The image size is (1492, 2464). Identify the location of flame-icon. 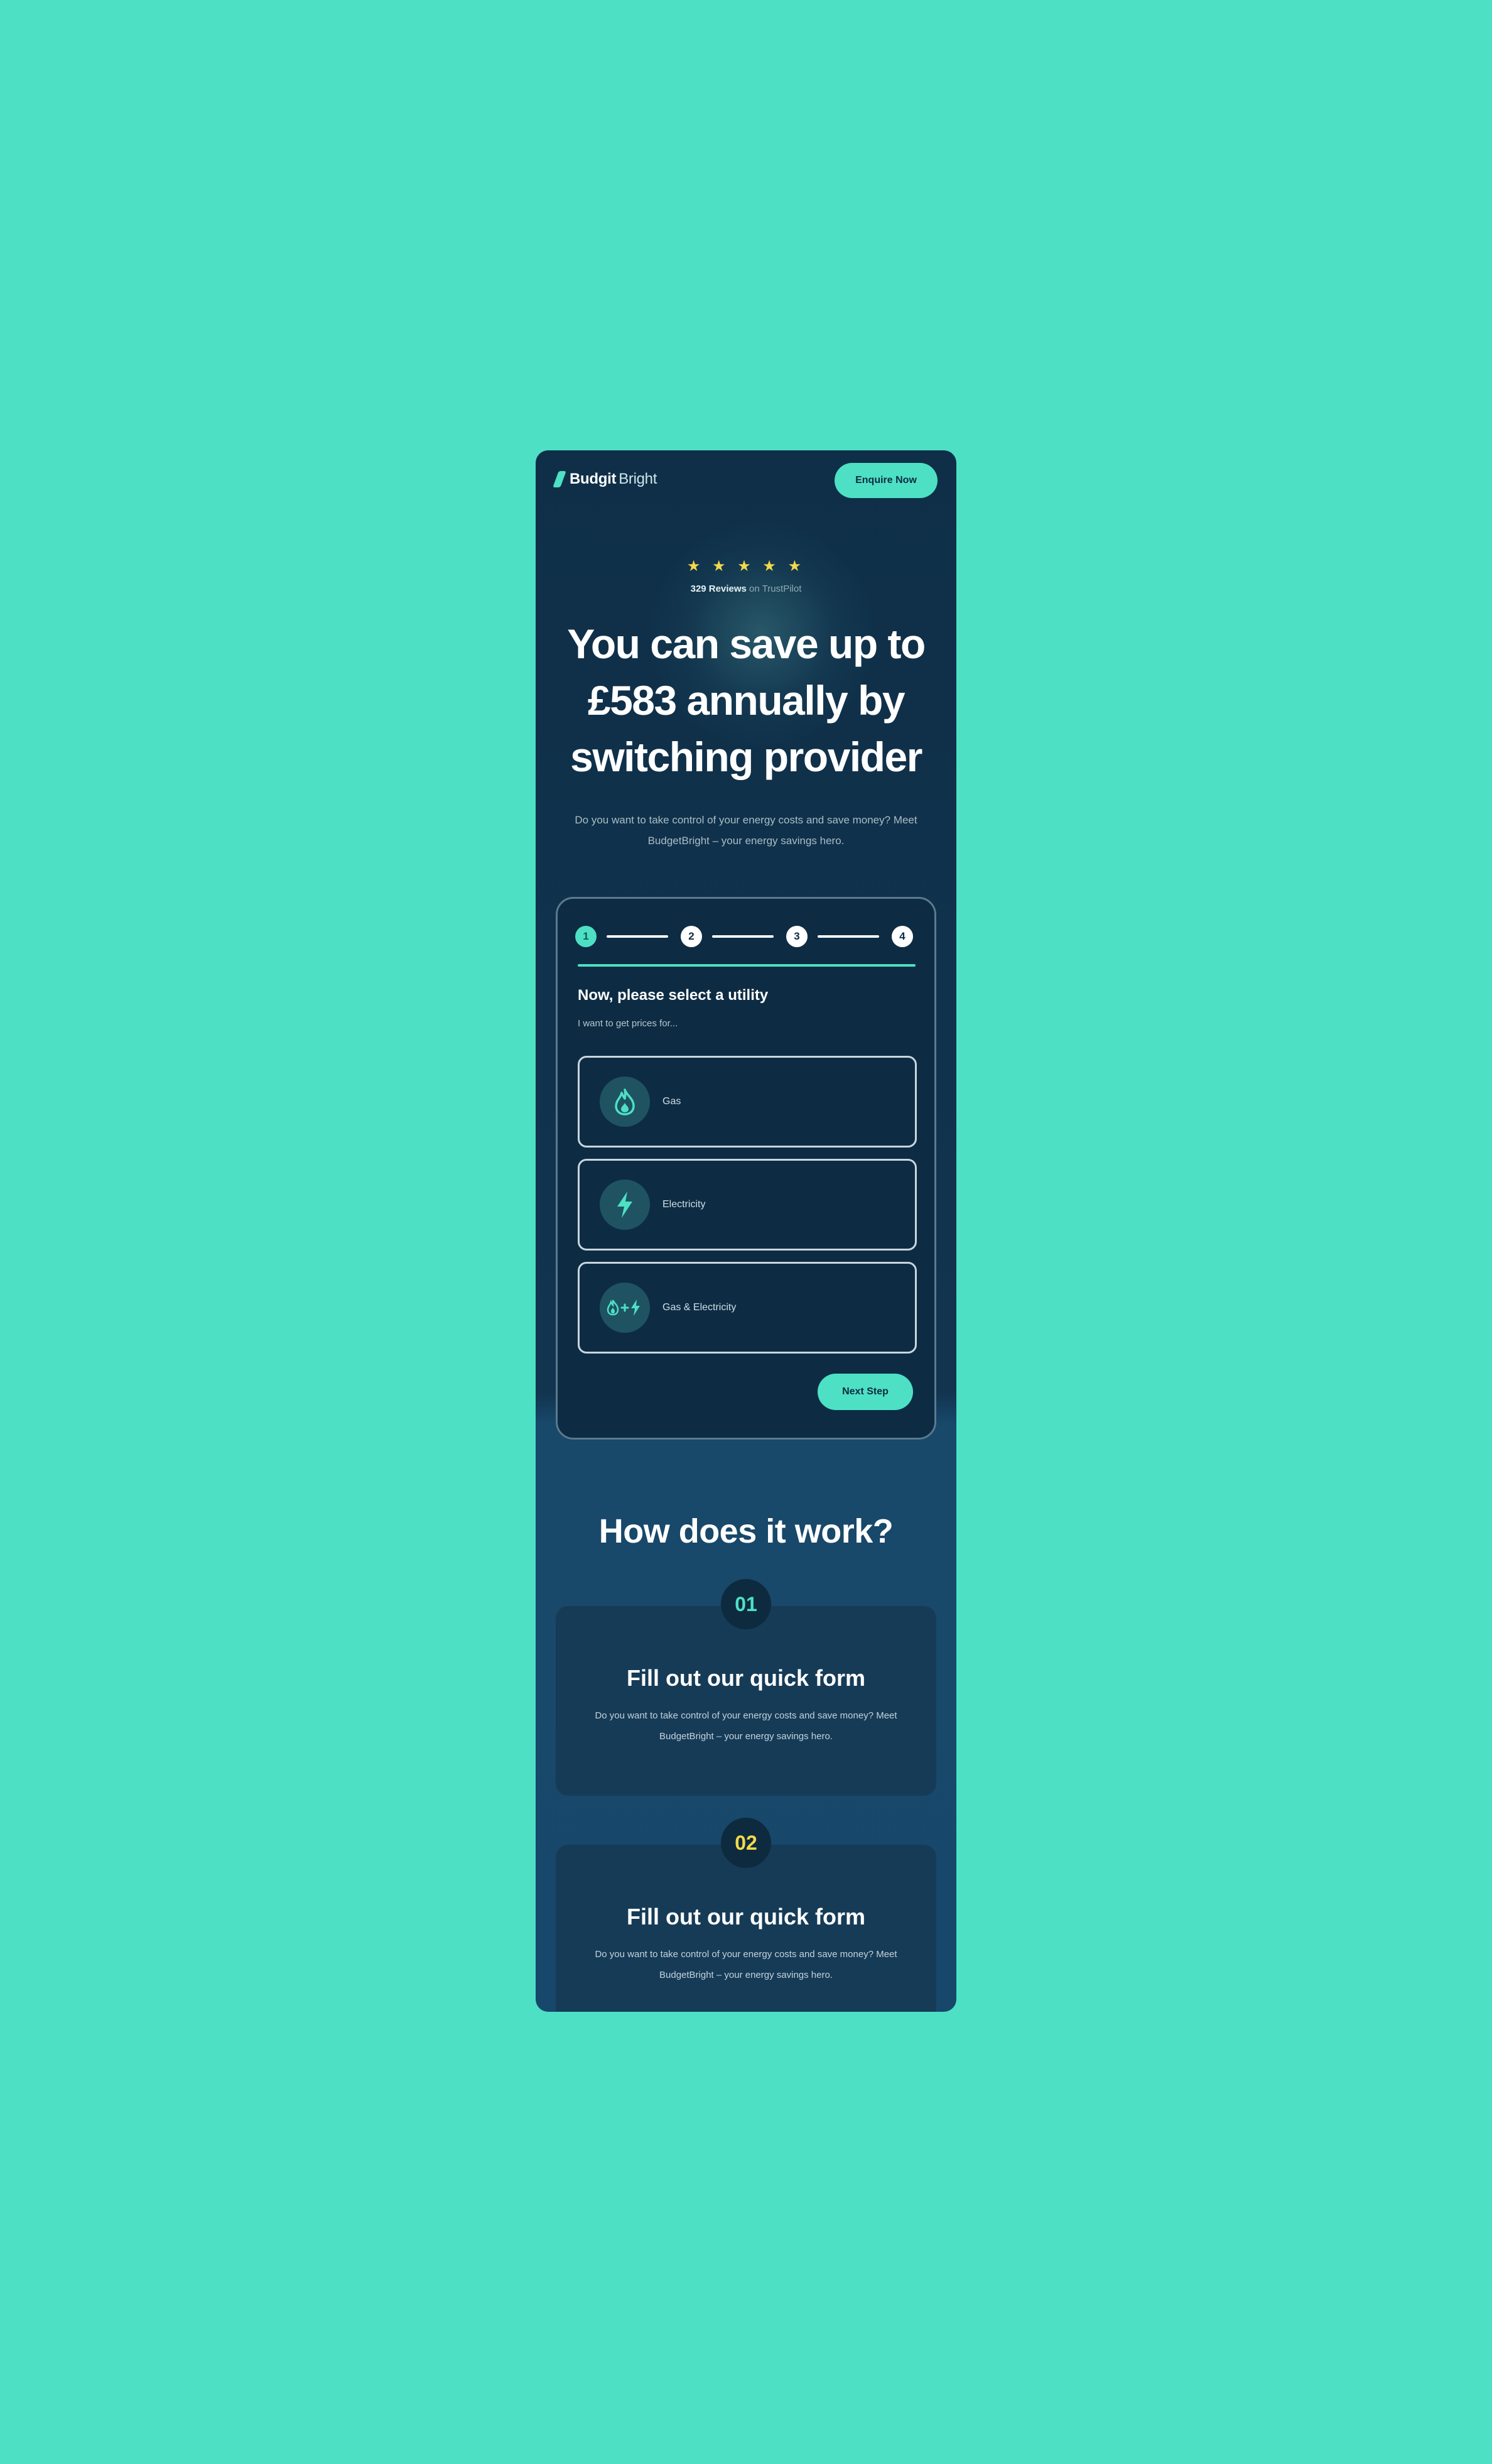
(625, 1102).